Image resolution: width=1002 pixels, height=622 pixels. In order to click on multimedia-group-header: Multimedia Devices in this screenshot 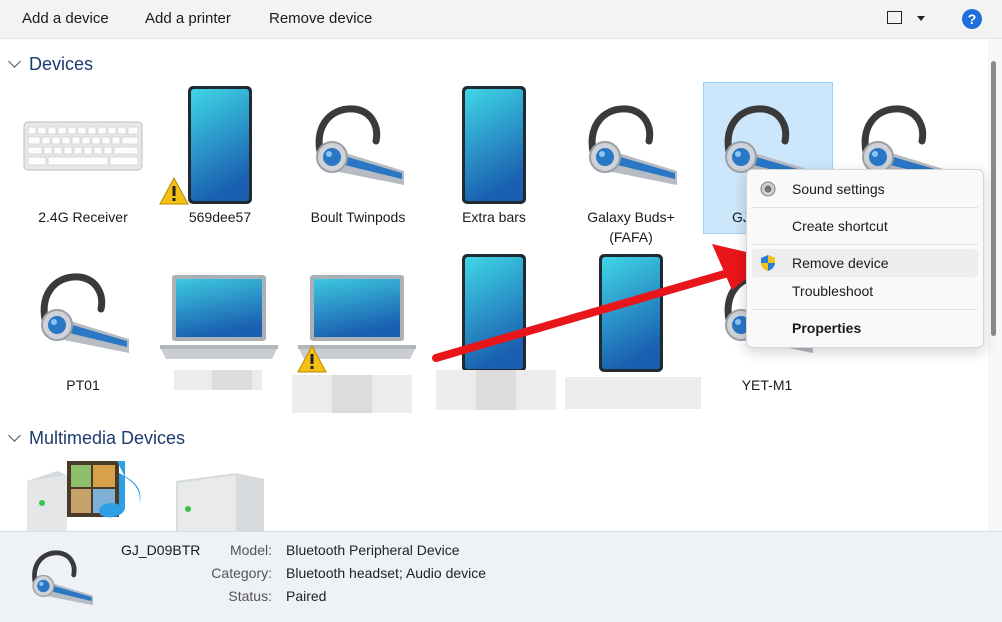, I will do `click(96, 438)`.